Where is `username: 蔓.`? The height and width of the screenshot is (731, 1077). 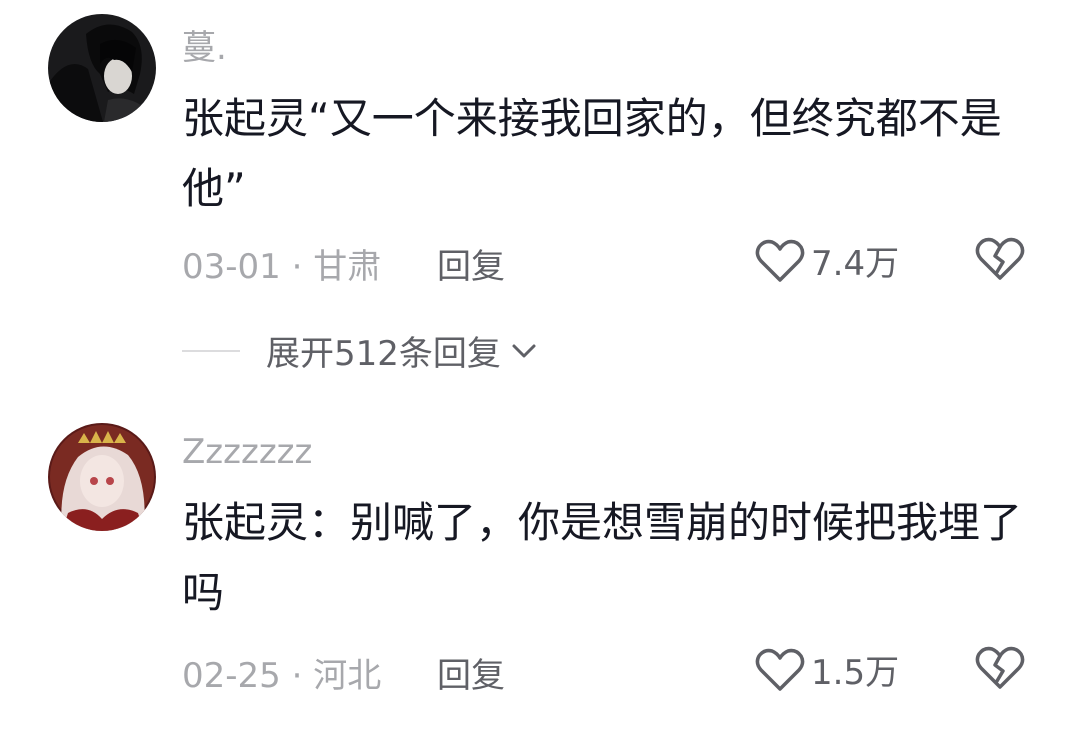
username: 蔓. is located at coordinates (204, 44).